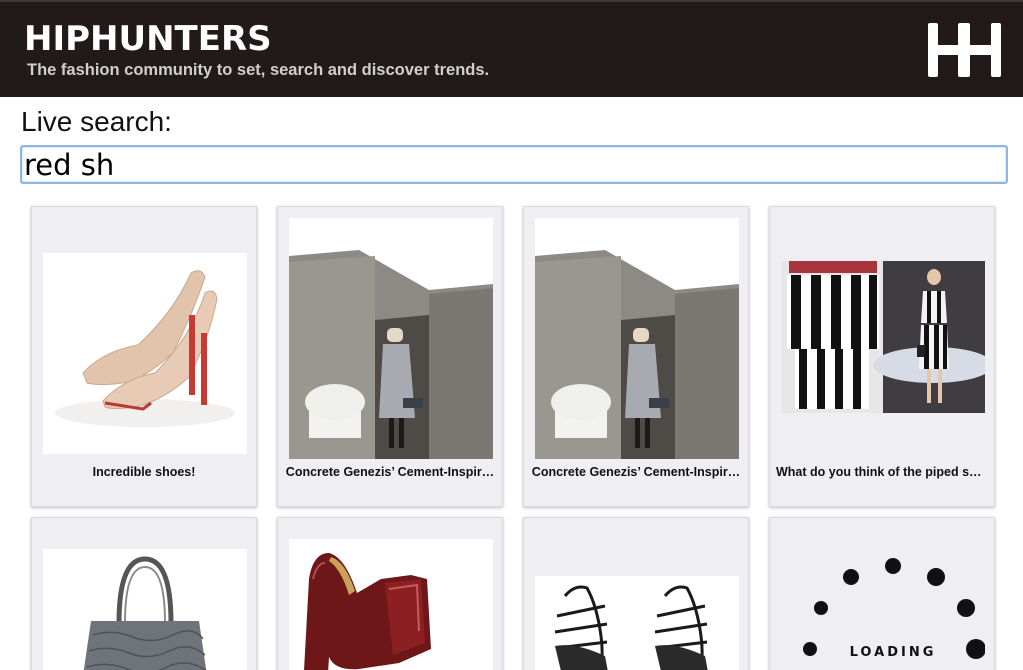 The image size is (1023, 670). Describe the element at coordinates (893, 652) in the screenshot. I see `loading-label: LOADING` at that location.